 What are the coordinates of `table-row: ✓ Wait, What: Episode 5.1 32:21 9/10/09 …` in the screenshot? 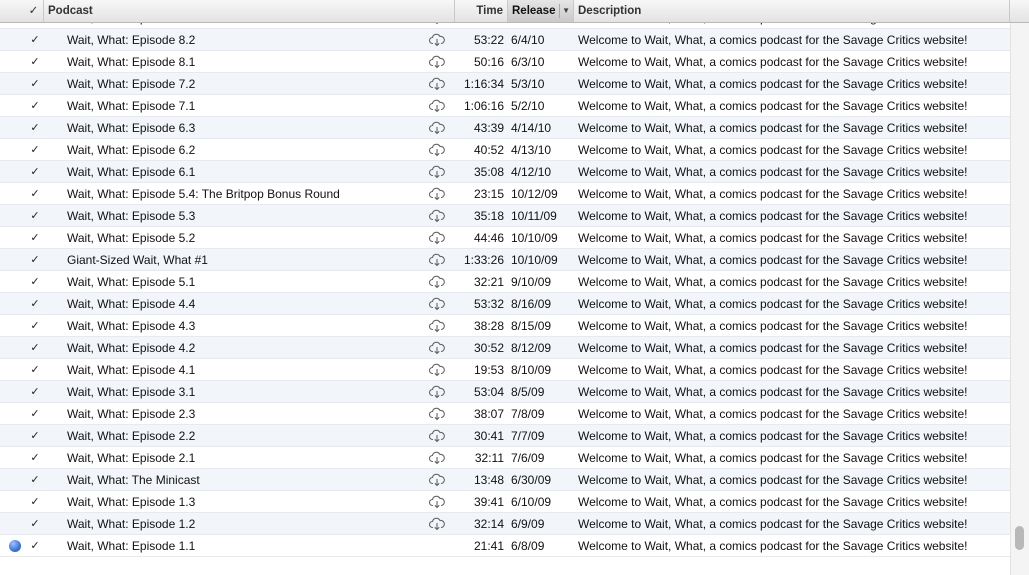 It's located at (505, 282).